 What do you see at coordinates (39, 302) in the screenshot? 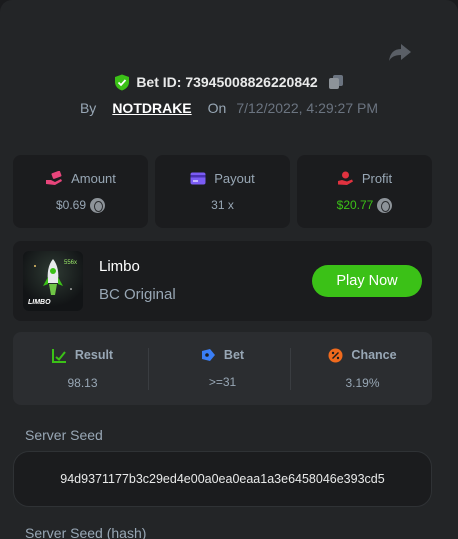
I see `thumb-brand: LIMBO` at bounding box center [39, 302].